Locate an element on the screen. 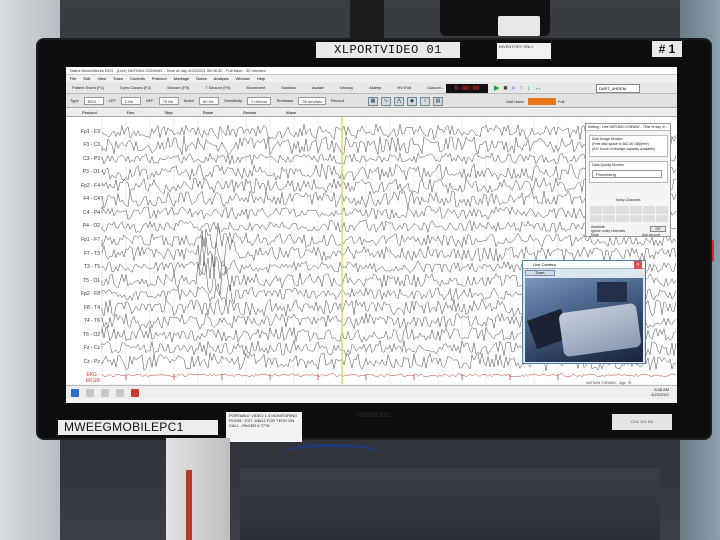 Image resolution: width=720 pixels, height=540 pixels. video-zoom-button: Zoom is located at coordinates (540, 273).